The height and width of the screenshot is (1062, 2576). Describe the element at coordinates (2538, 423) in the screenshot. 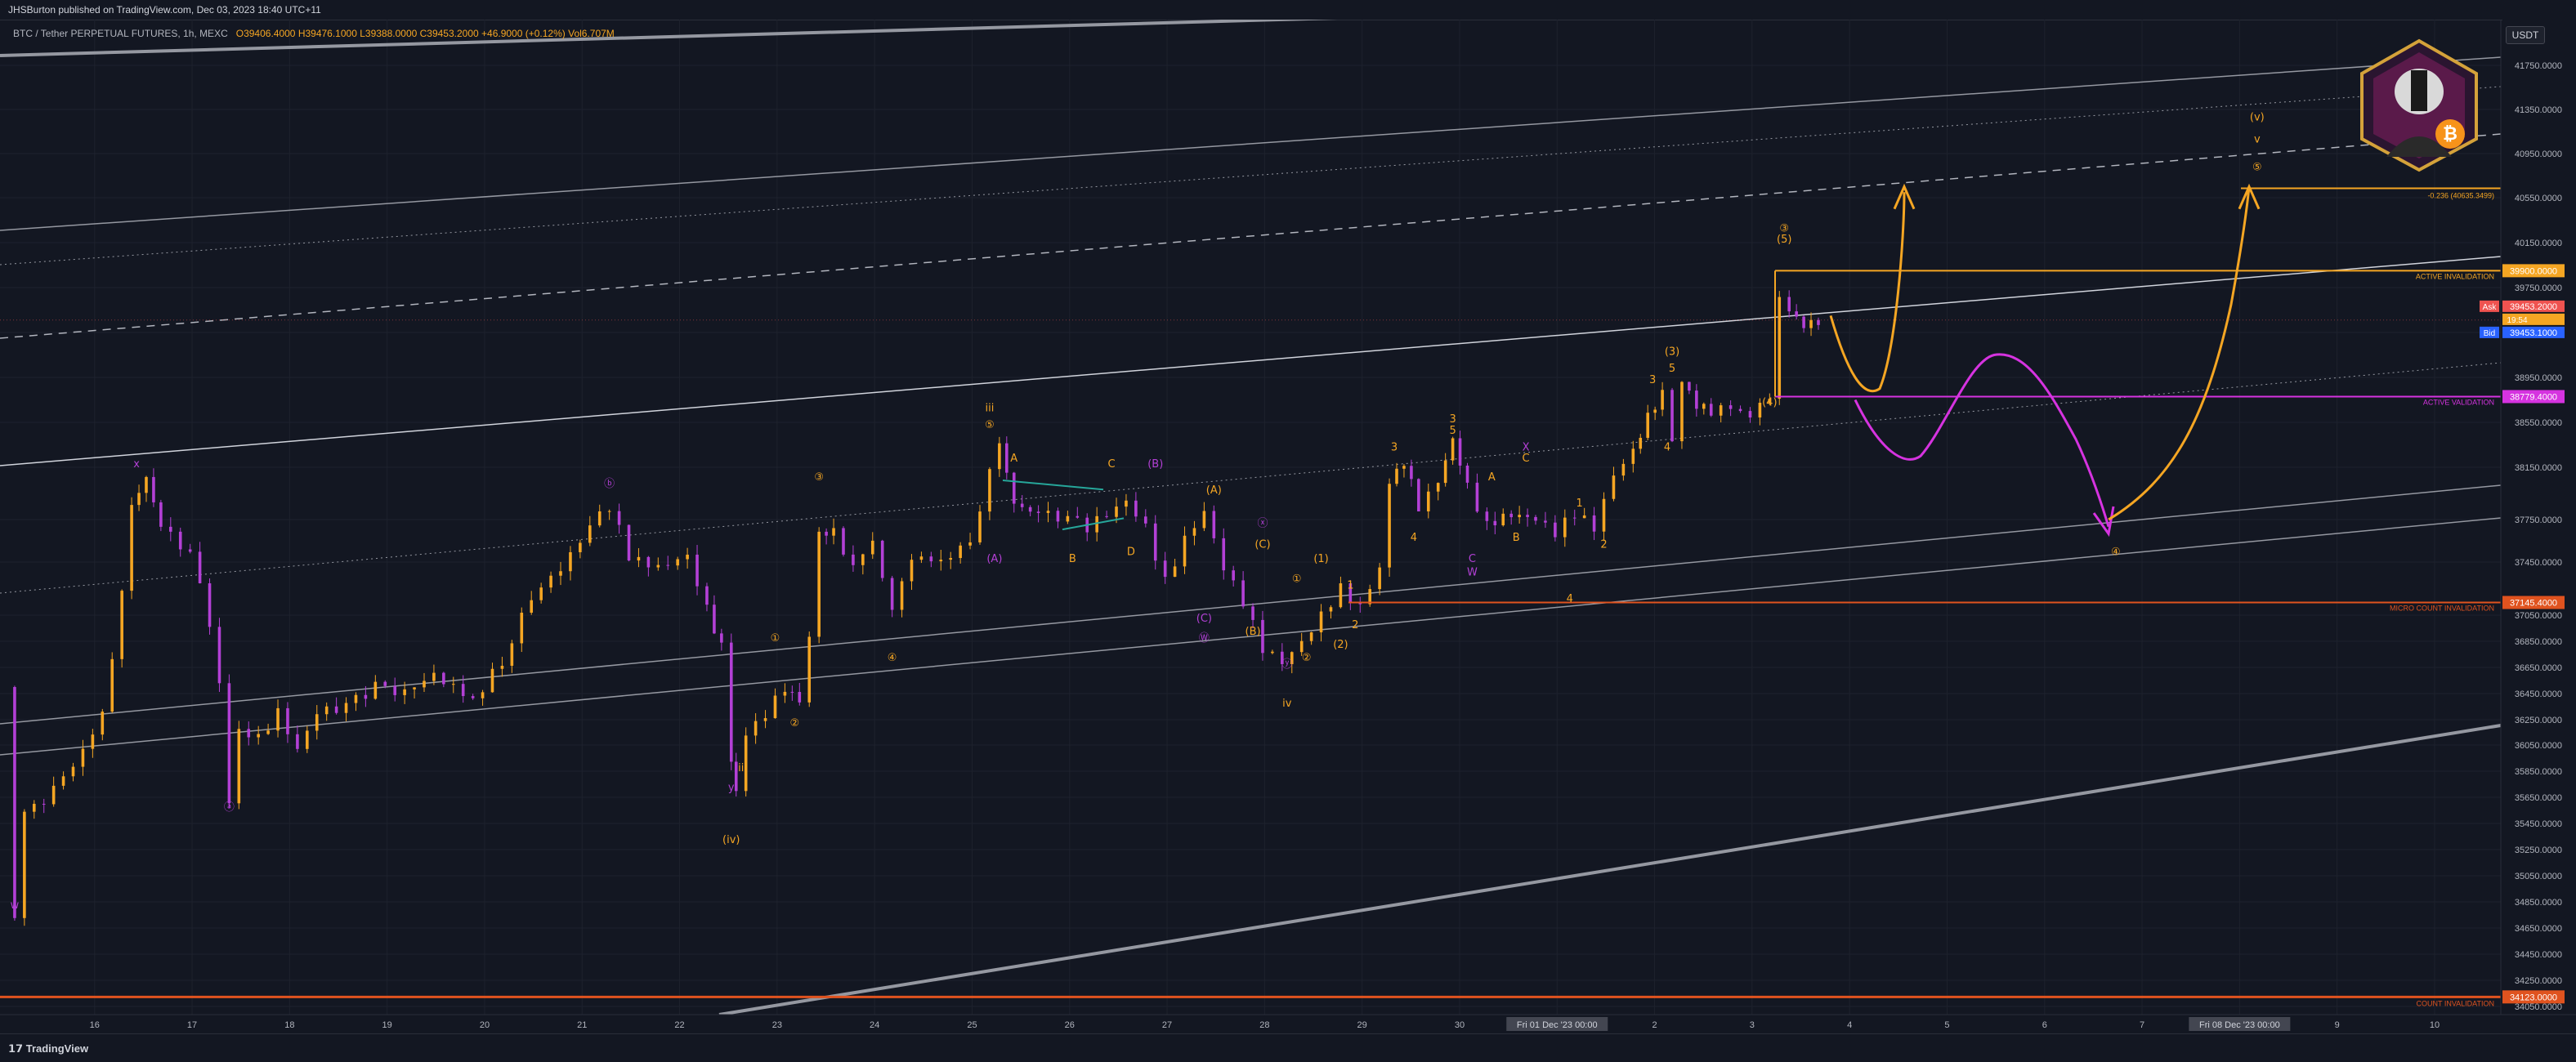

I see `y-tick-label: 38550.0000` at that location.